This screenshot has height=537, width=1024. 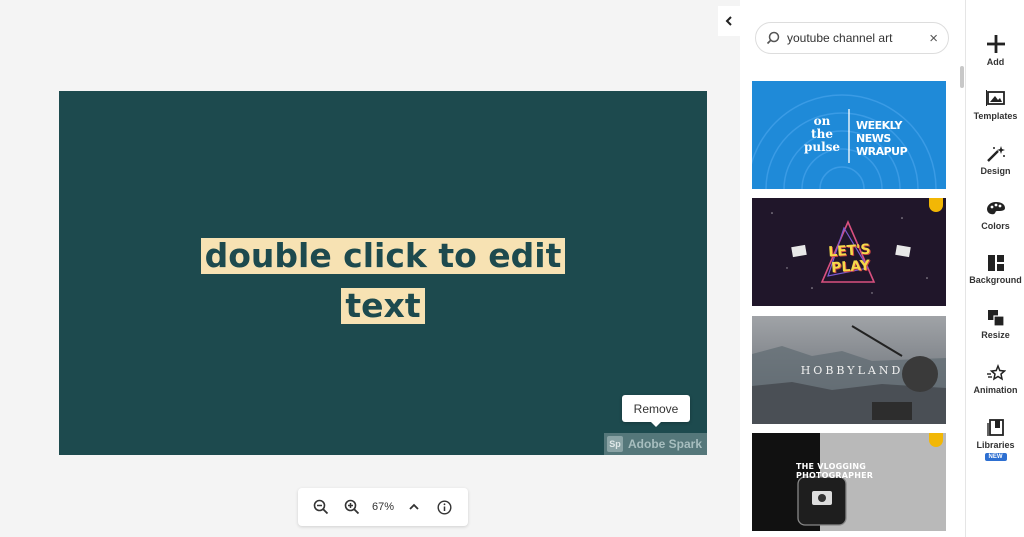 What do you see at coordinates (849, 482) in the screenshot?
I see `template-thumbnail: THE VLOGGING PHOTOGRAPHER` at bounding box center [849, 482].